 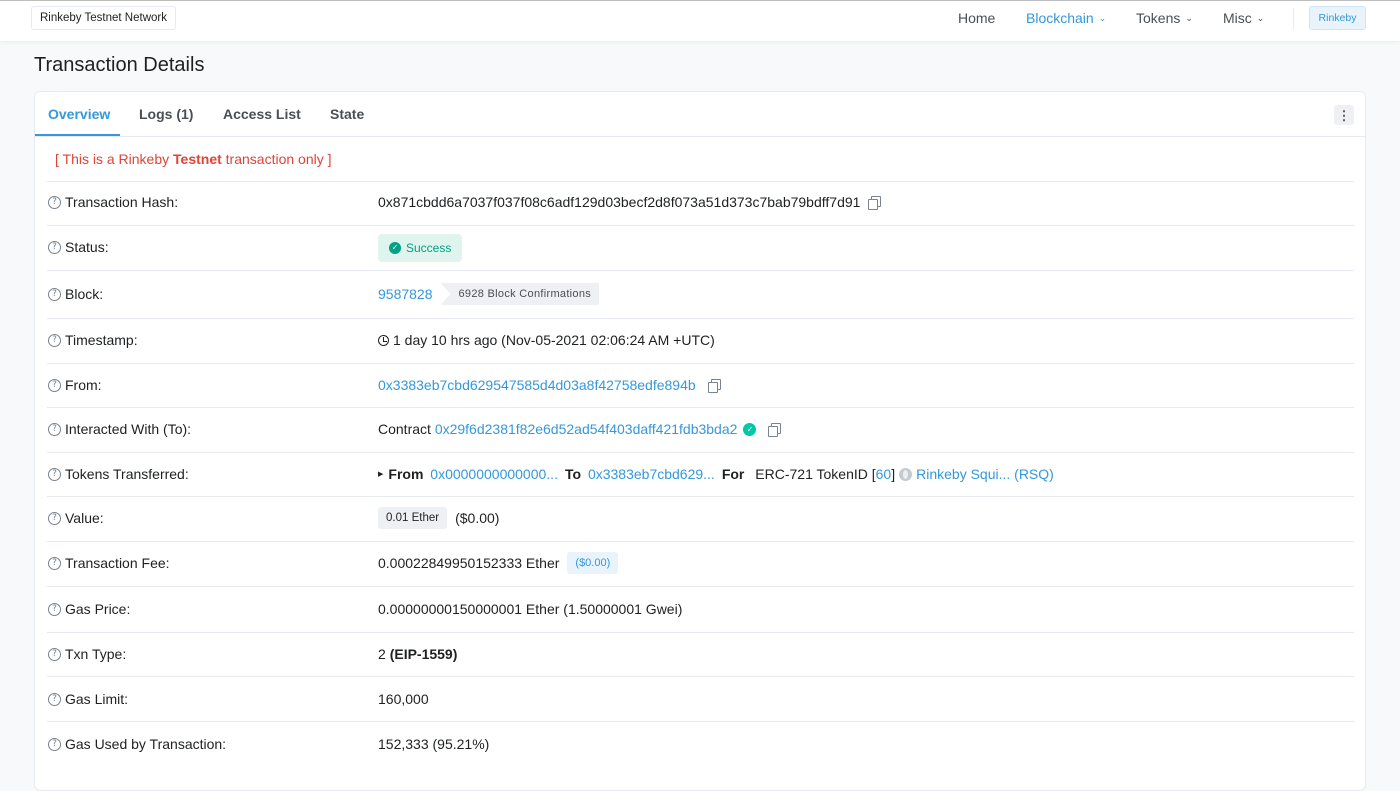 I want to click on label-text: Tokens Transferred:, so click(x=127, y=474).